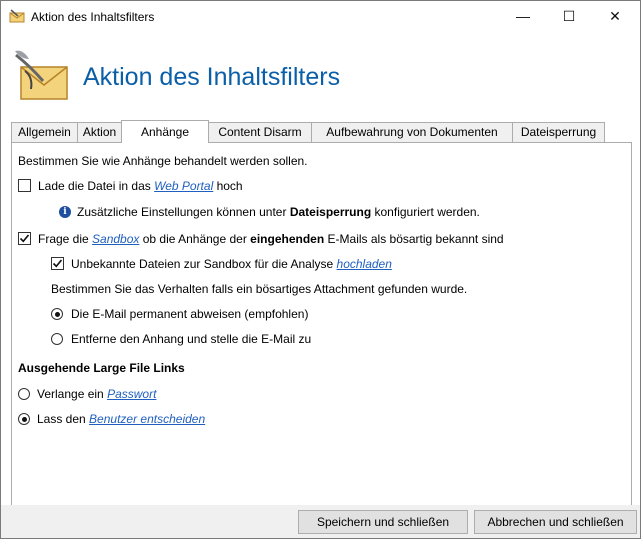  What do you see at coordinates (93, 17) in the screenshot?
I see `window-title: Aktion des Inhaltsfilters` at bounding box center [93, 17].